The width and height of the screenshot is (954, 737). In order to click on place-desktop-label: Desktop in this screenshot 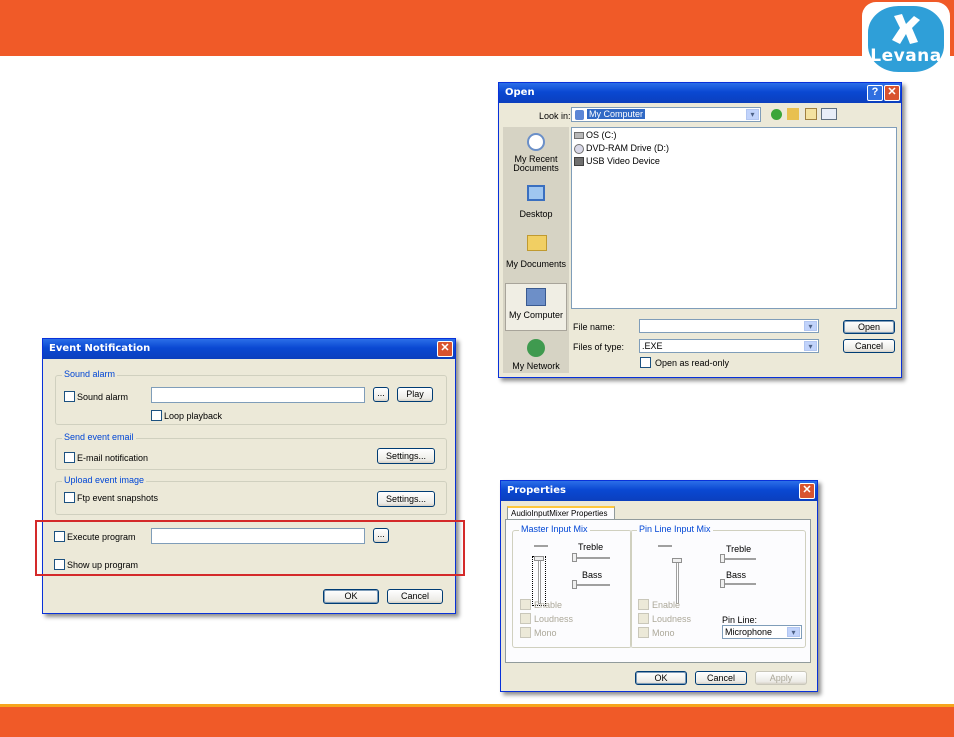, I will do `click(536, 214)`.